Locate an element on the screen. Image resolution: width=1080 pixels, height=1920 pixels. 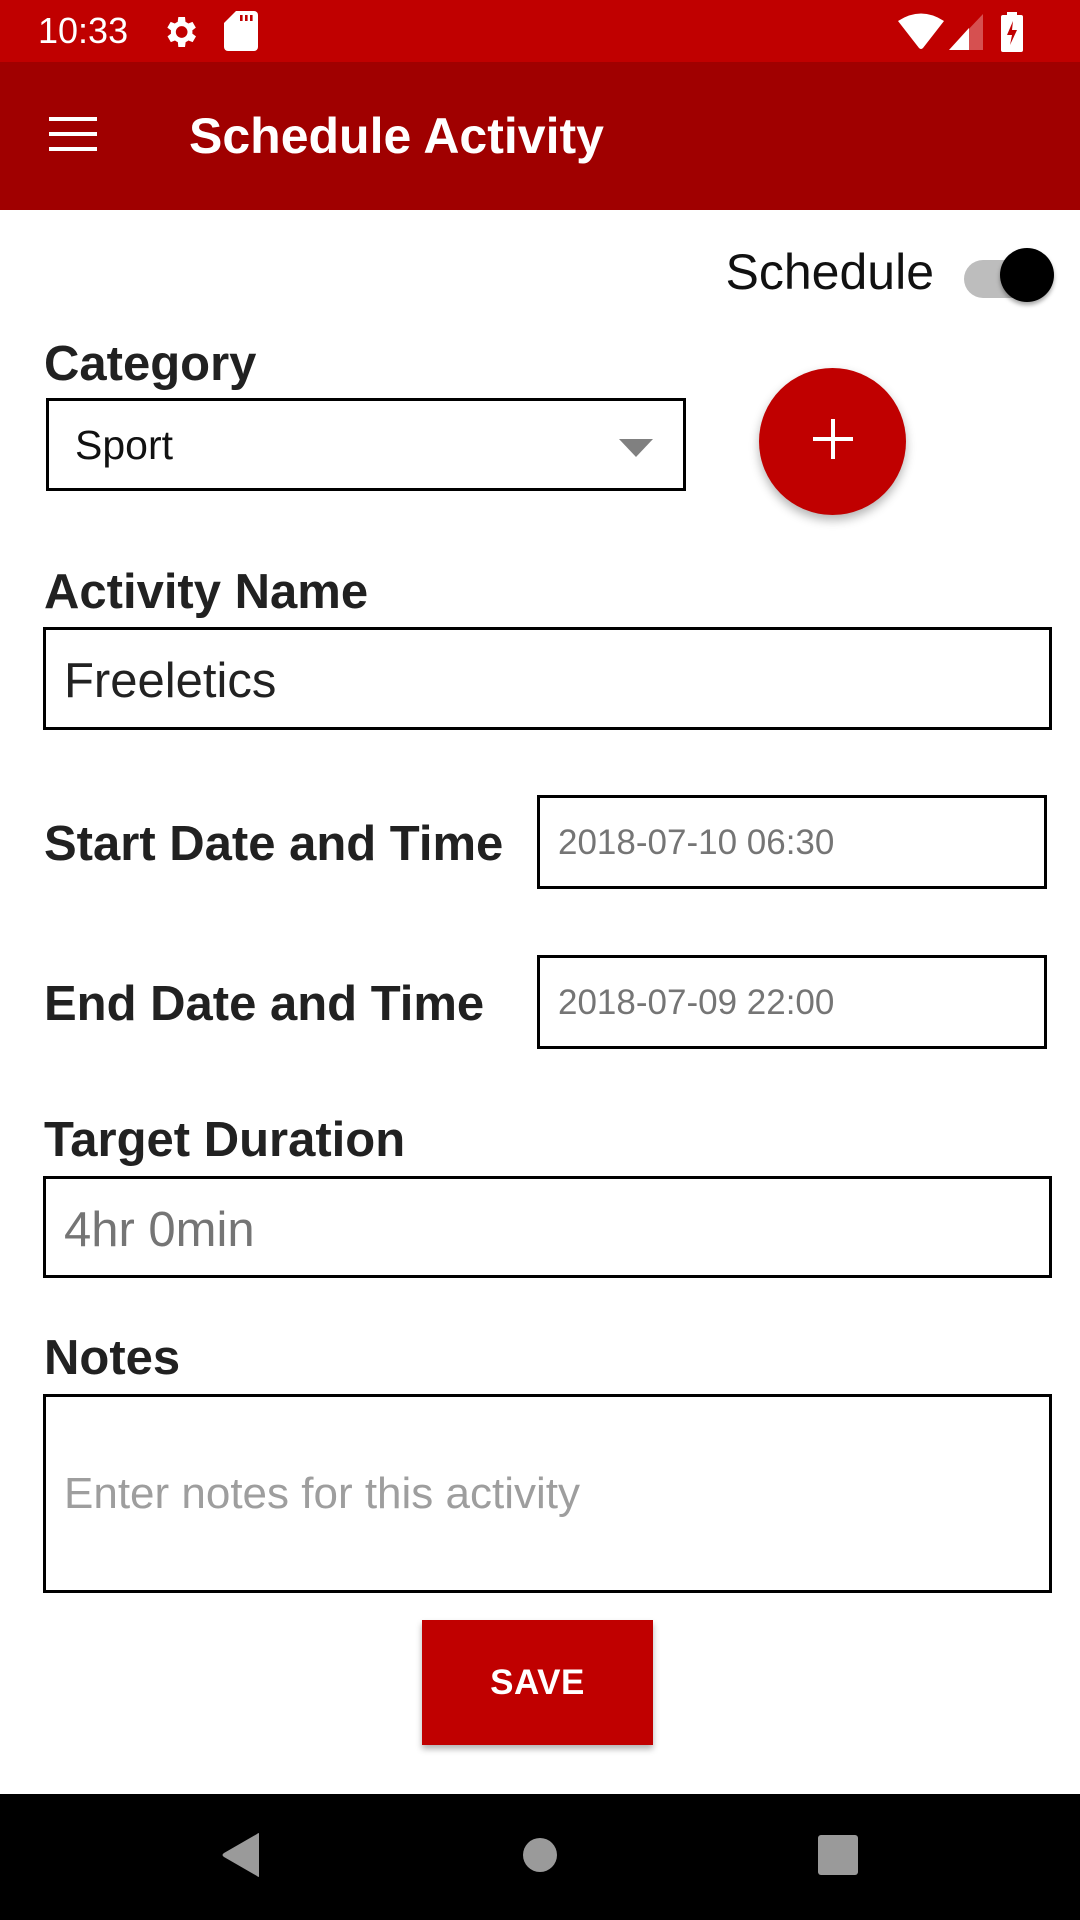
start-datetime-value: 2018-07-10 06:30 is located at coordinates (696, 842).